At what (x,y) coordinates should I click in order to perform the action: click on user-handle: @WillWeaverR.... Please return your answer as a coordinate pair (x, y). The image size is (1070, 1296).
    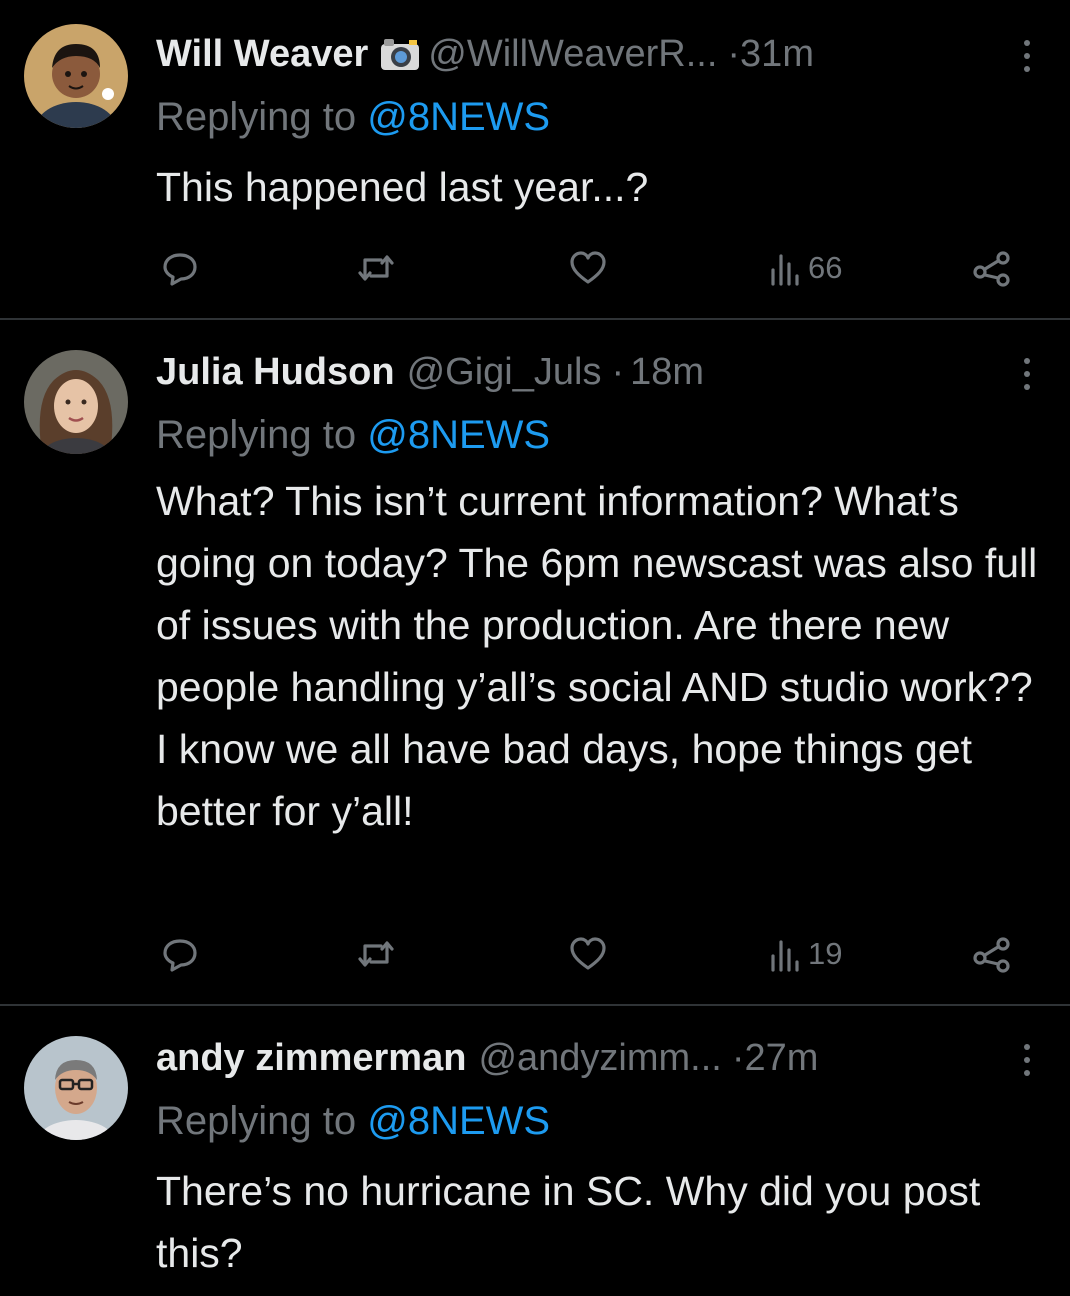
    Looking at the image, I should click on (572, 54).